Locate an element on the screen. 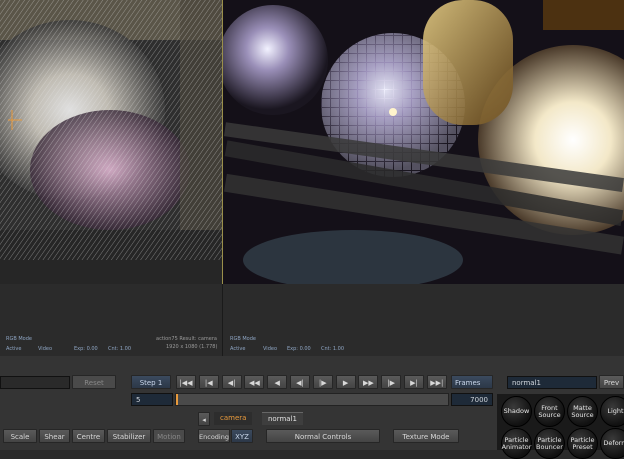  particle-bouncer-tool-button: Particle Bouncer is located at coordinates (549, 443).